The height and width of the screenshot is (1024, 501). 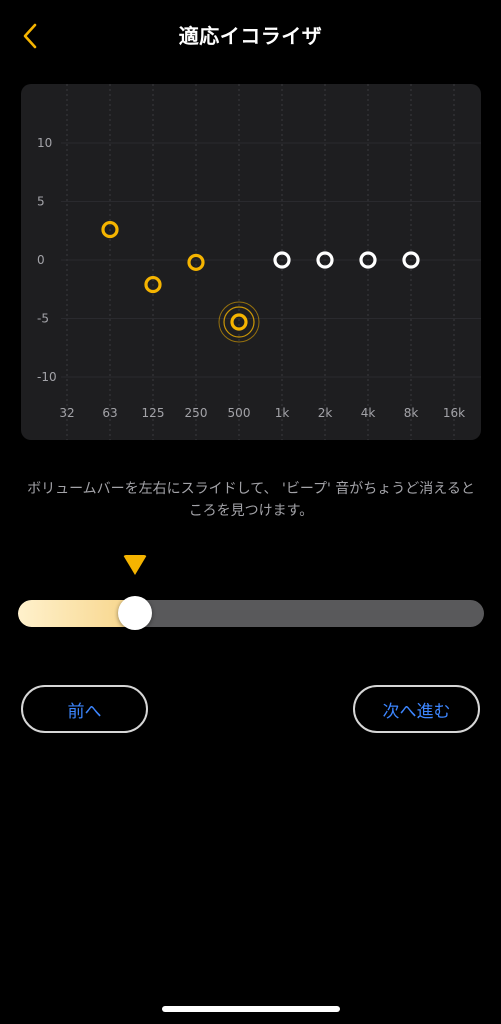 I want to click on x-tick-label: 1k, so click(x=282, y=413).